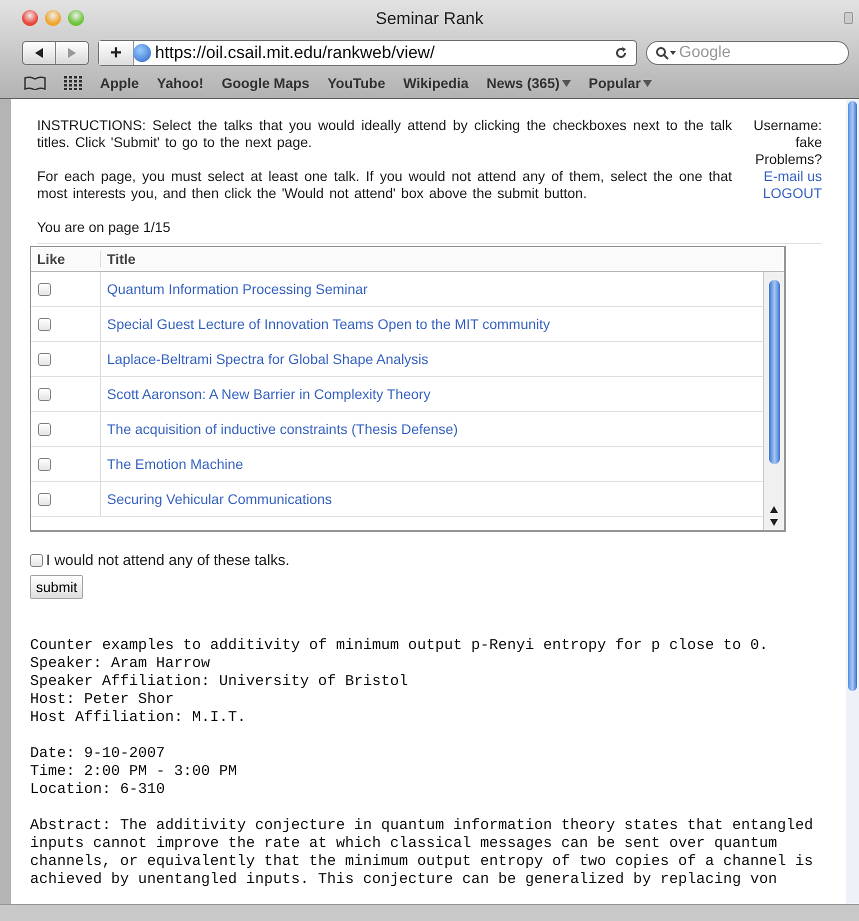 The height and width of the screenshot is (921, 859). I want to click on back-arrow-icon, so click(39, 53).